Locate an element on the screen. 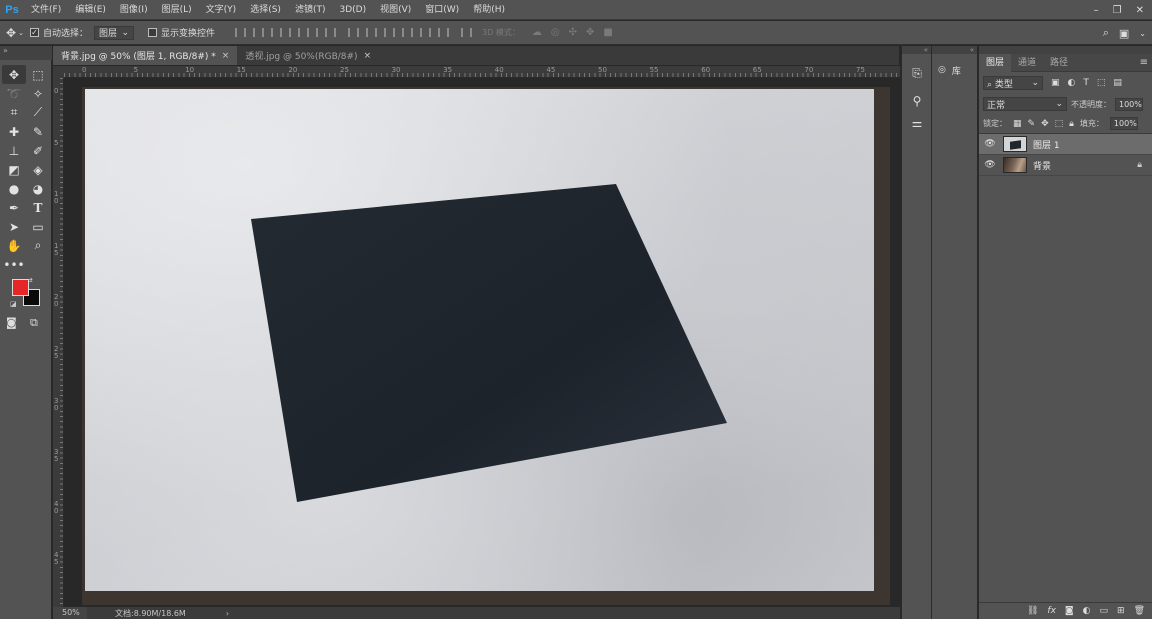 The height and width of the screenshot is (619, 1152). layer-style-icon: fx is located at coordinates (1051, 611).